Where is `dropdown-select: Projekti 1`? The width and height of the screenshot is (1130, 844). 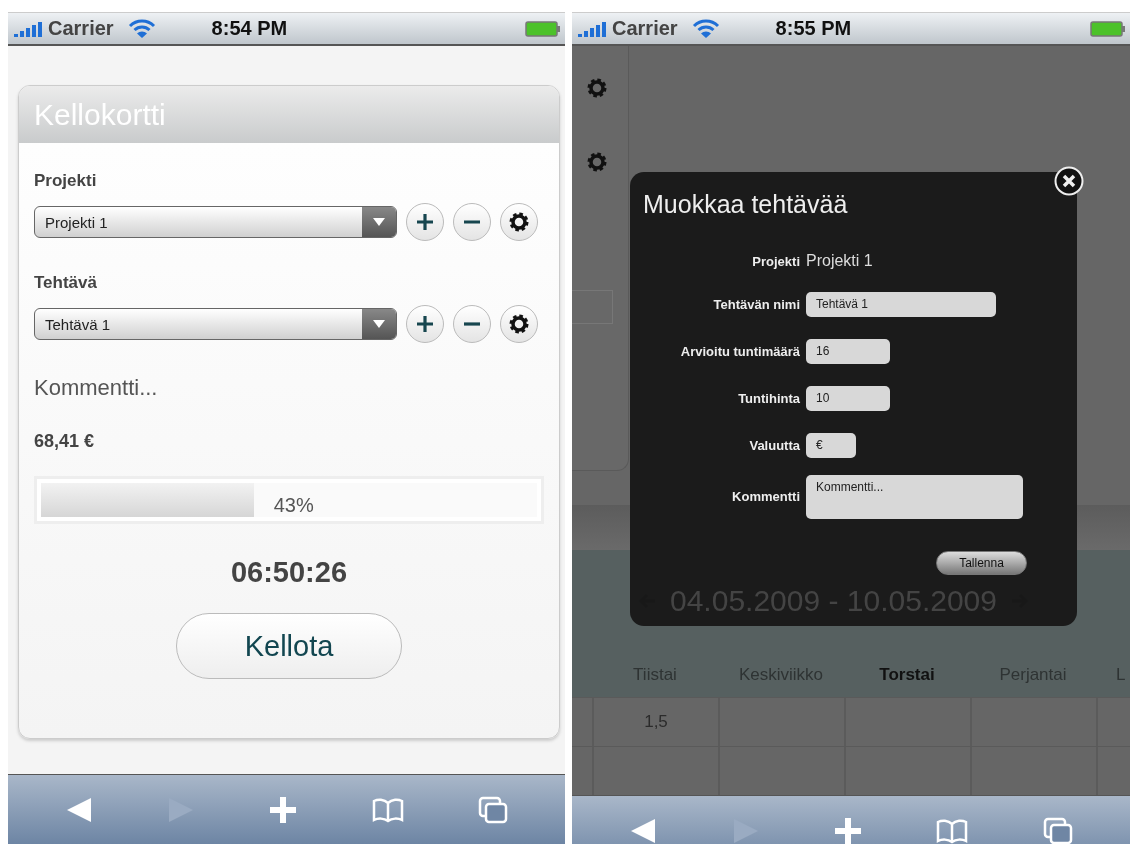
dropdown-select: Projekti 1 is located at coordinates (215, 222).